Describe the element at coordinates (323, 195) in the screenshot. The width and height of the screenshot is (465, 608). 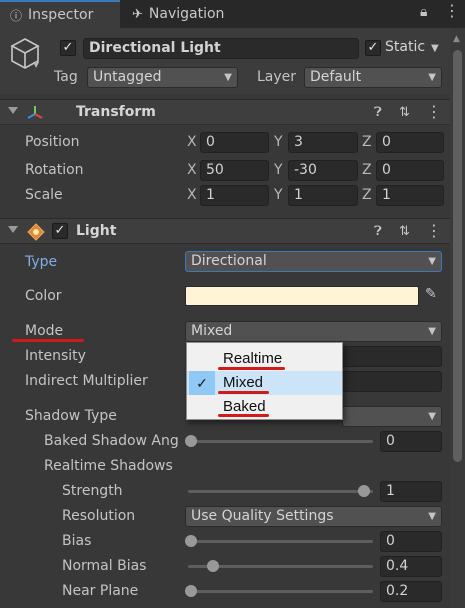
I see `scale-y-field: 1` at that location.